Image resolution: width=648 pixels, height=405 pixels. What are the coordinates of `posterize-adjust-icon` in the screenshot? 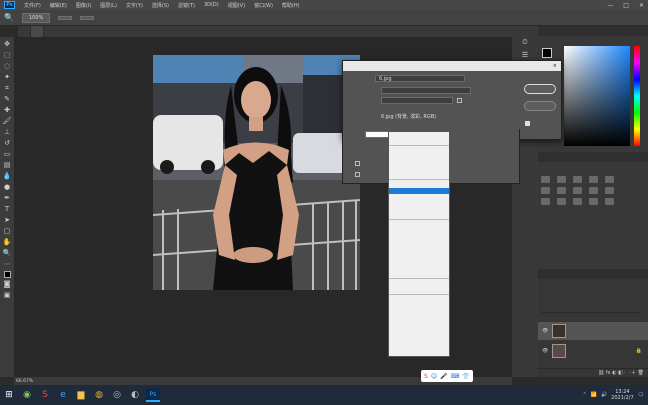 It's located at (561, 201).